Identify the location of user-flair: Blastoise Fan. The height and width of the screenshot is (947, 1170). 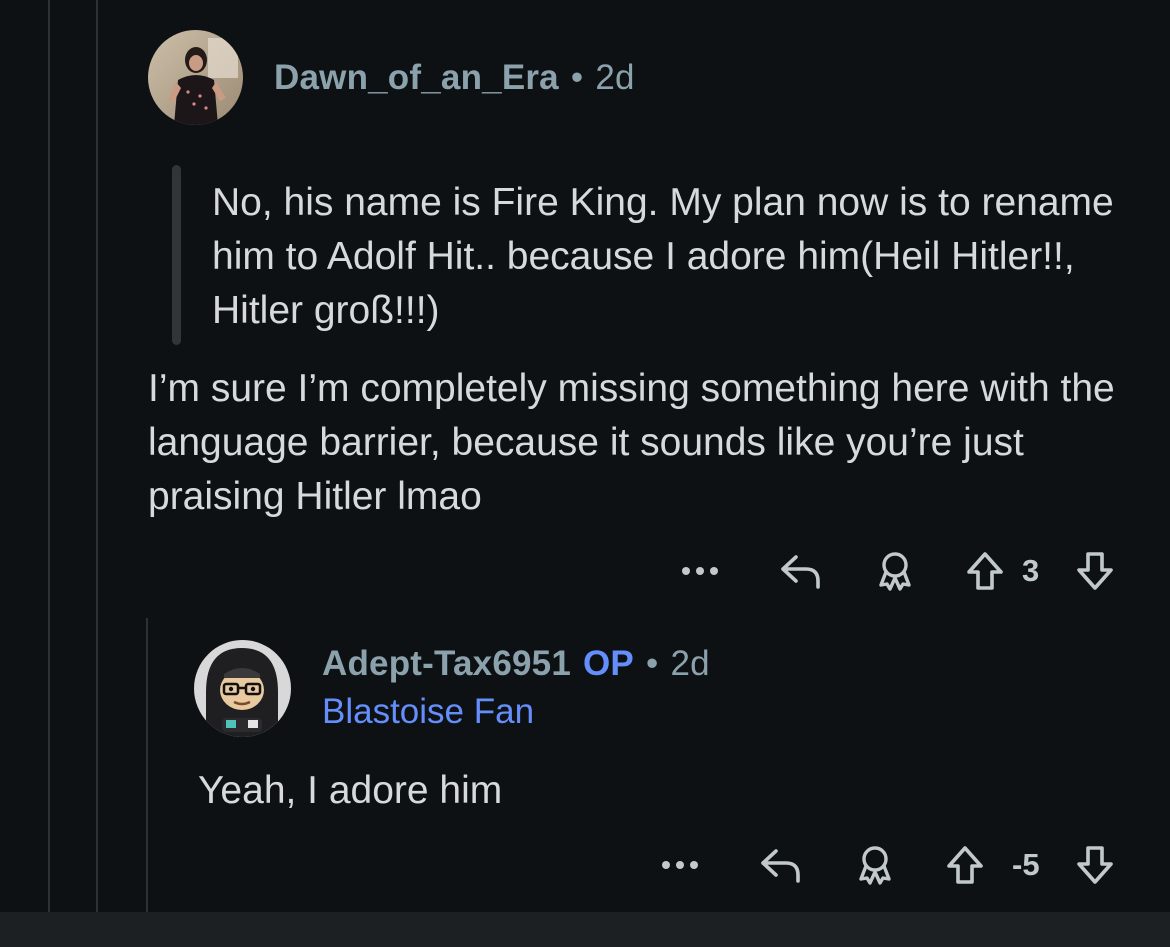
(428, 711).